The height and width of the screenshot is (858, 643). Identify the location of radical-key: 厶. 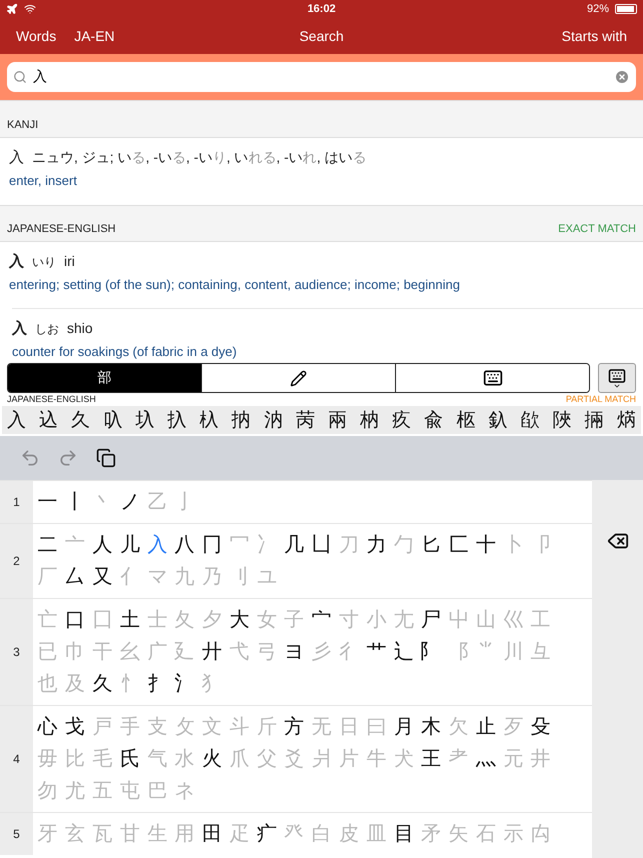
(75, 576).